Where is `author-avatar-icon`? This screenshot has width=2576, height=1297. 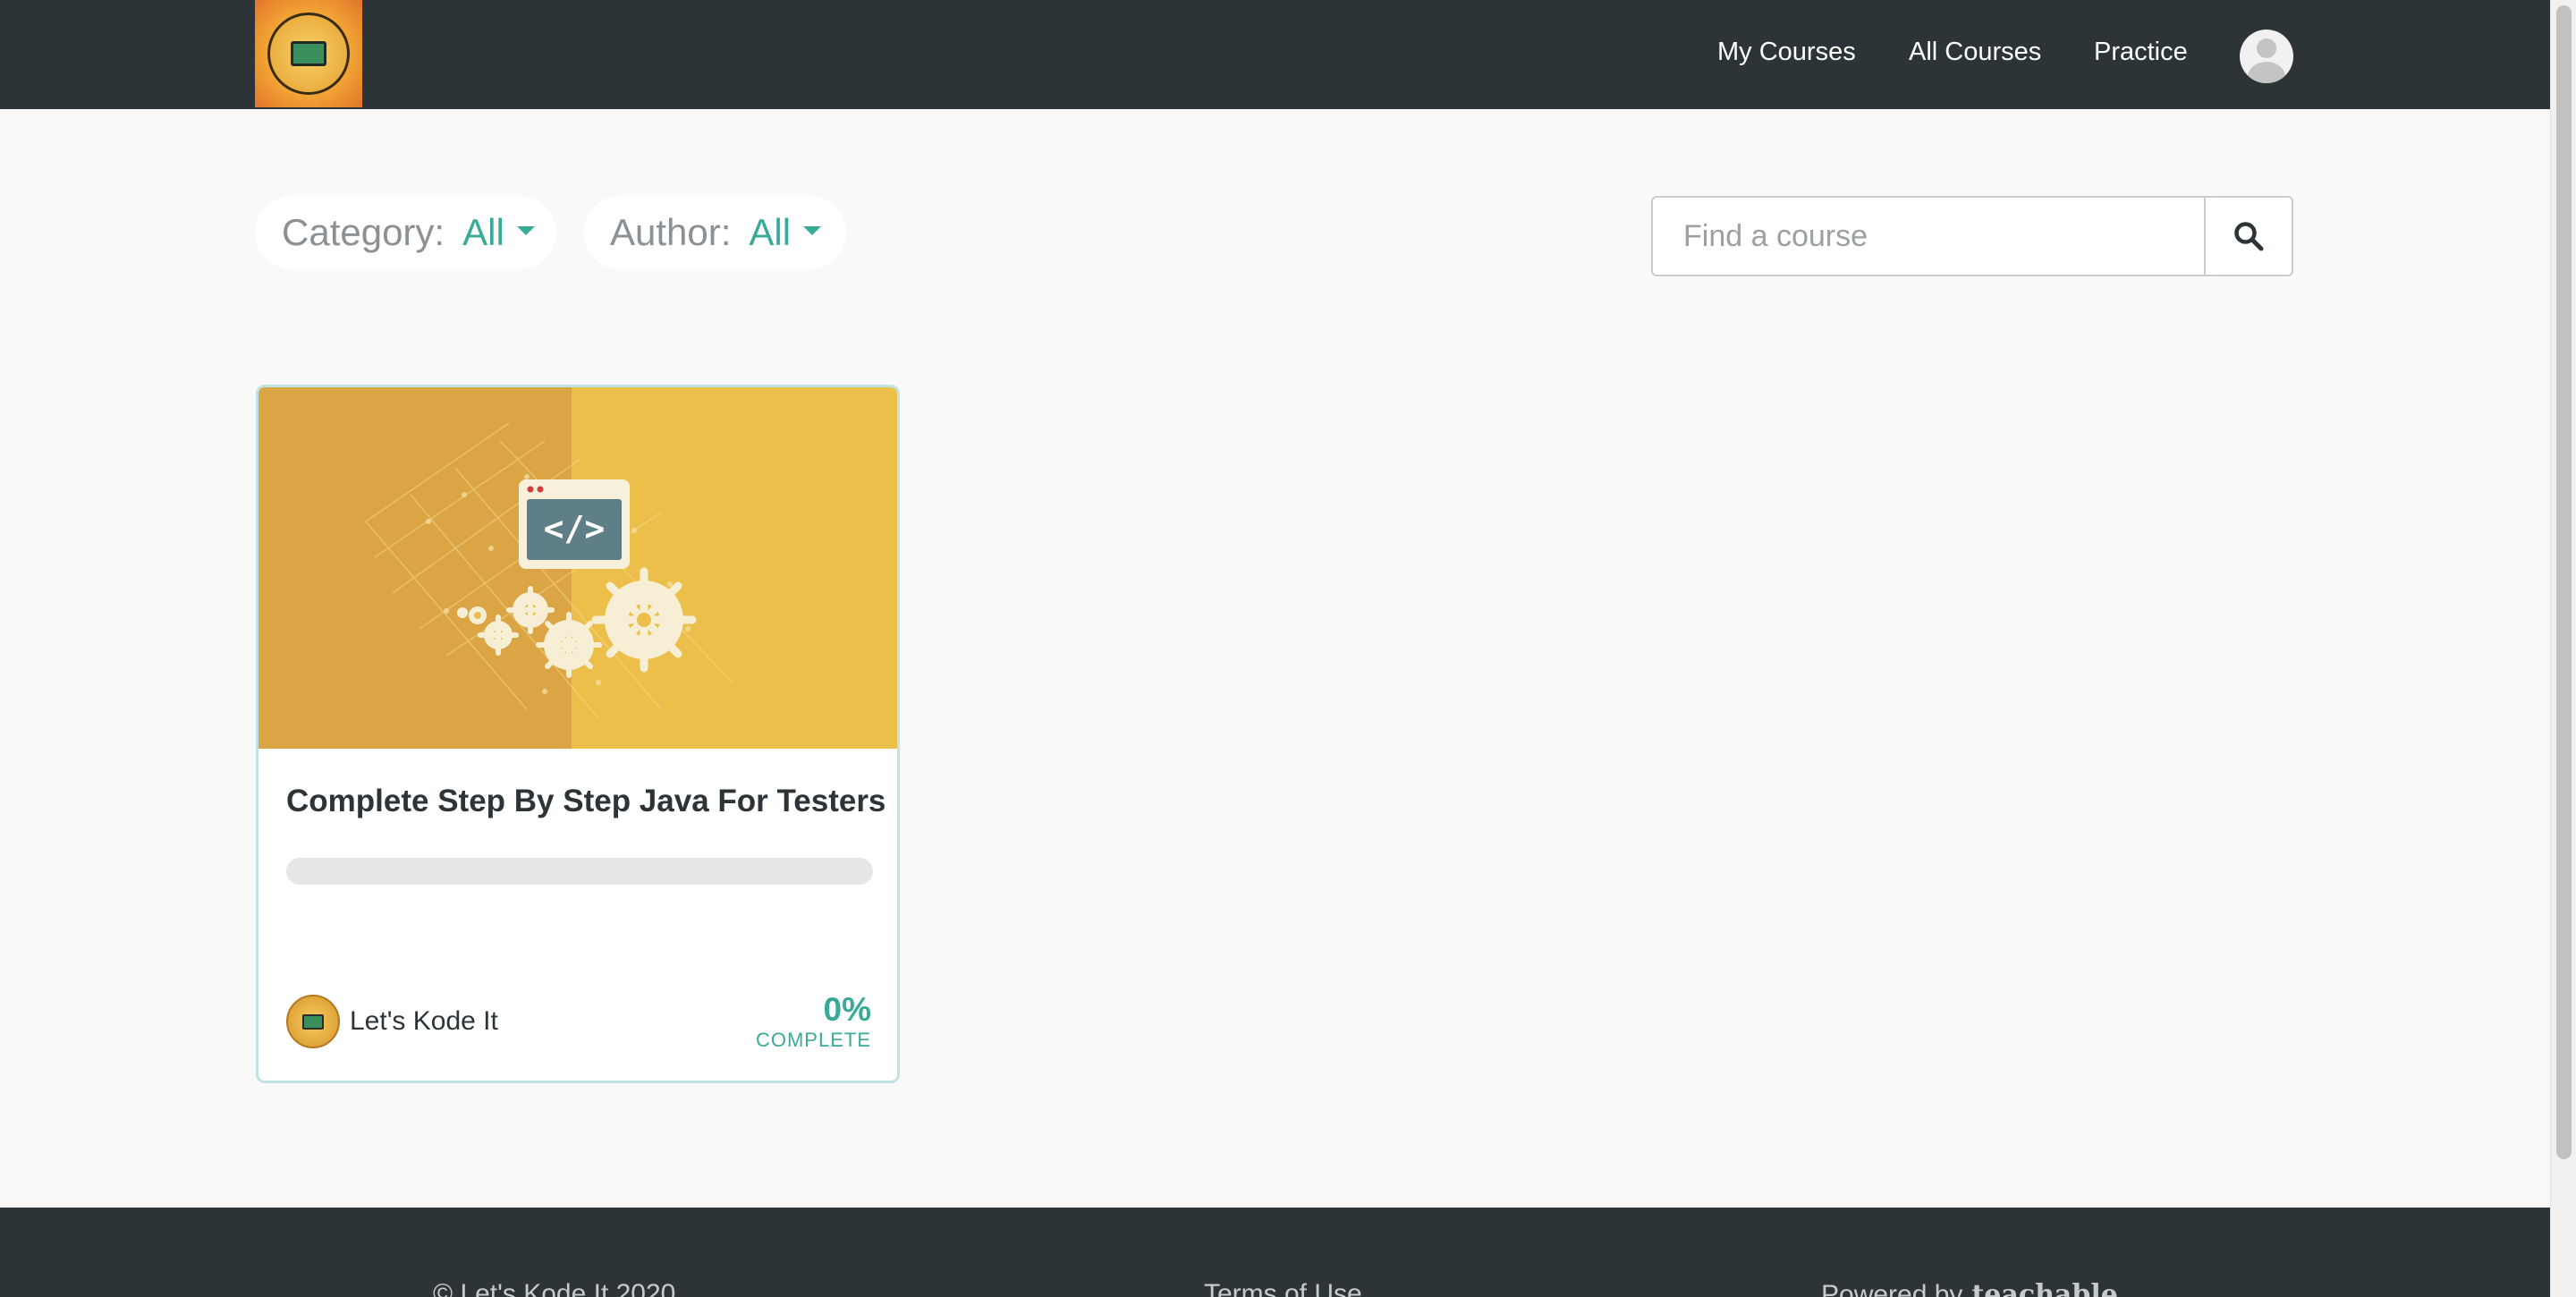 author-avatar-icon is located at coordinates (313, 1022).